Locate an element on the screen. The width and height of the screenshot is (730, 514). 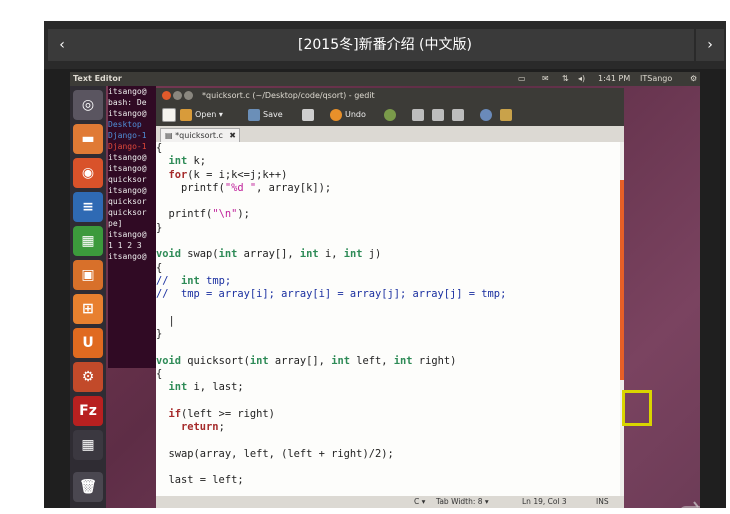
vertical-scrollbar is located at coordinates (622, 319).